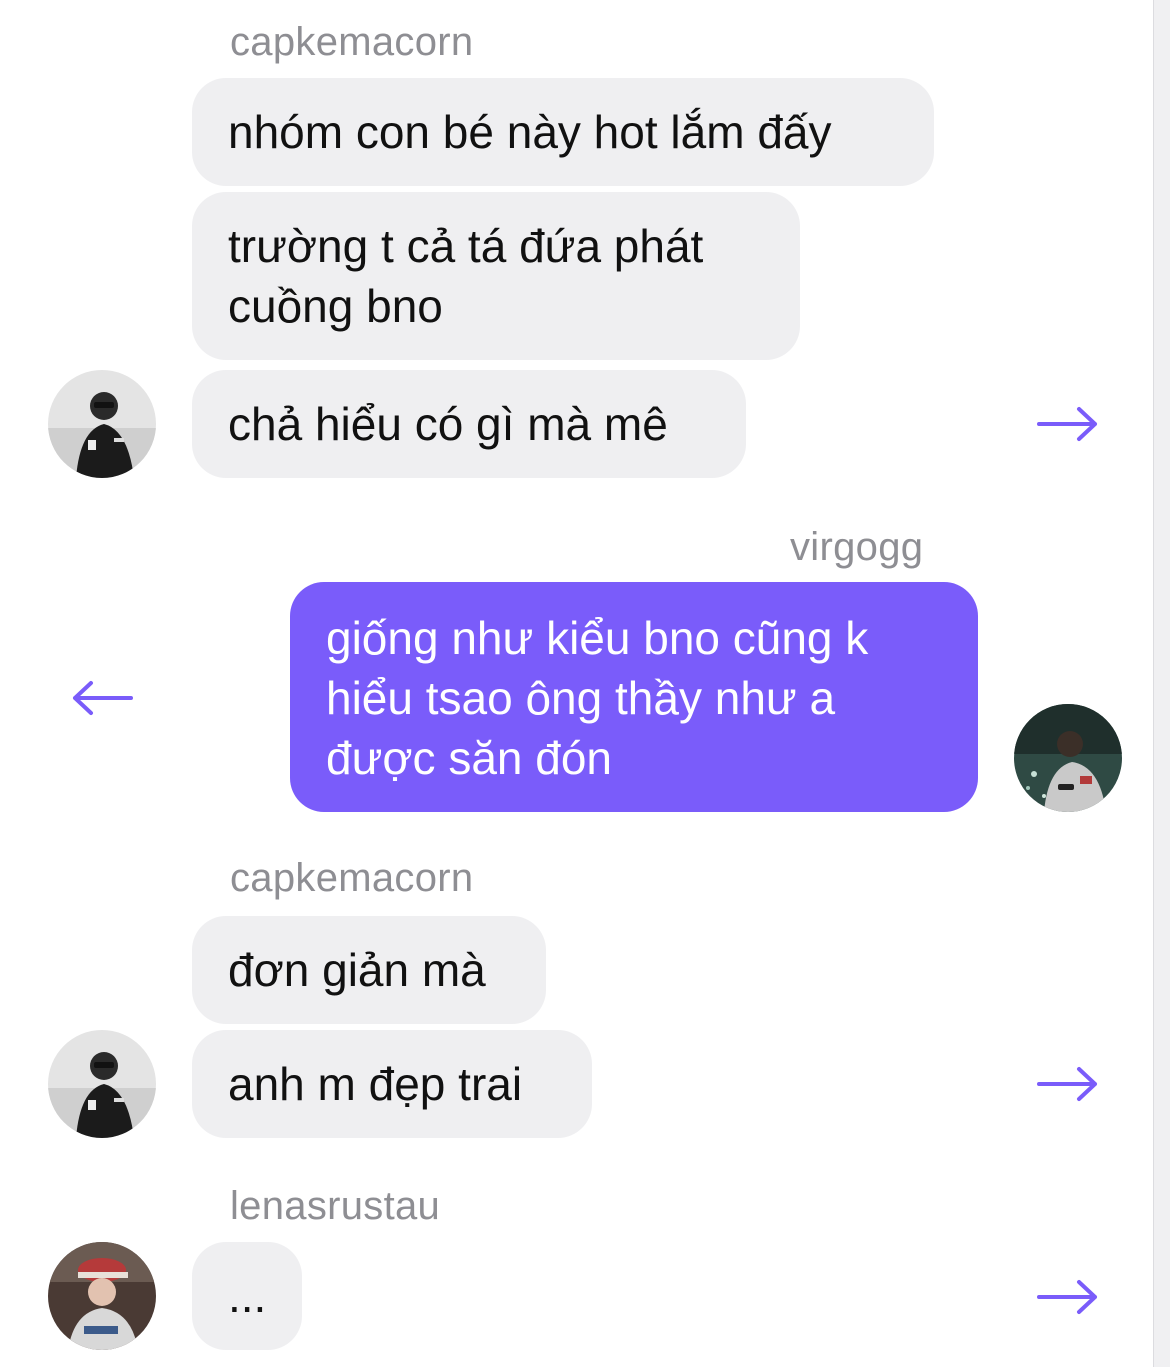 The width and height of the screenshot is (1170, 1367). What do you see at coordinates (448, 424) in the screenshot?
I see `message-text: chả hiểu có gì mà mê` at bounding box center [448, 424].